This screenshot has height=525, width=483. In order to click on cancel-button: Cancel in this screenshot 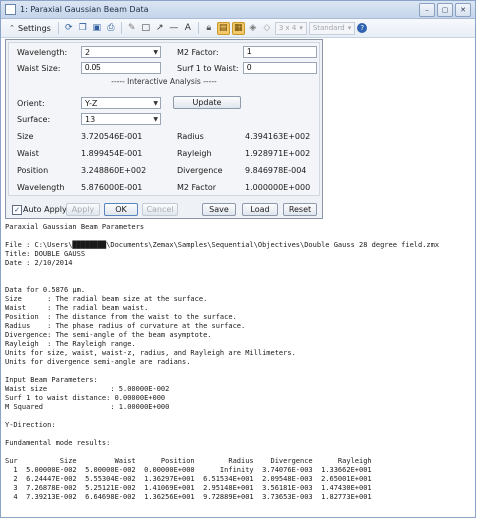, I will do `click(160, 209)`.